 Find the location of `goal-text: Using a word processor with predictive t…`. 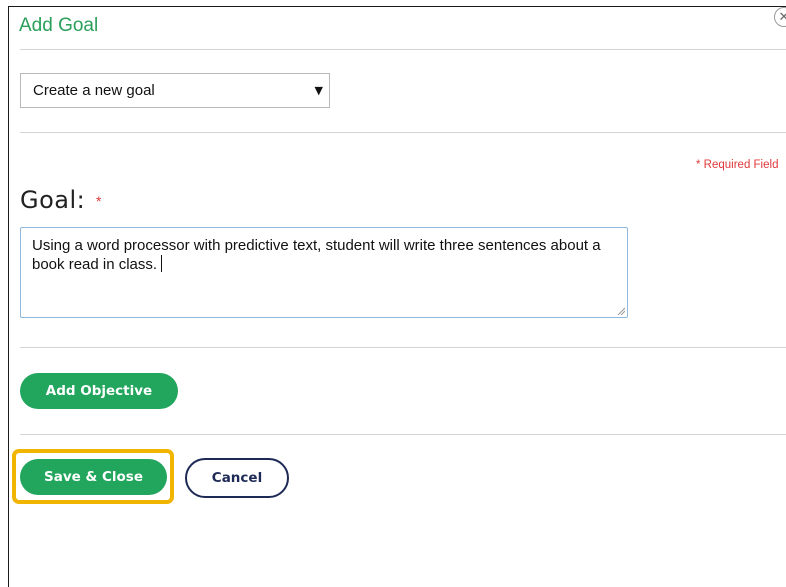

goal-text: Using a word processor with predictive t… is located at coordinates (316, 255).